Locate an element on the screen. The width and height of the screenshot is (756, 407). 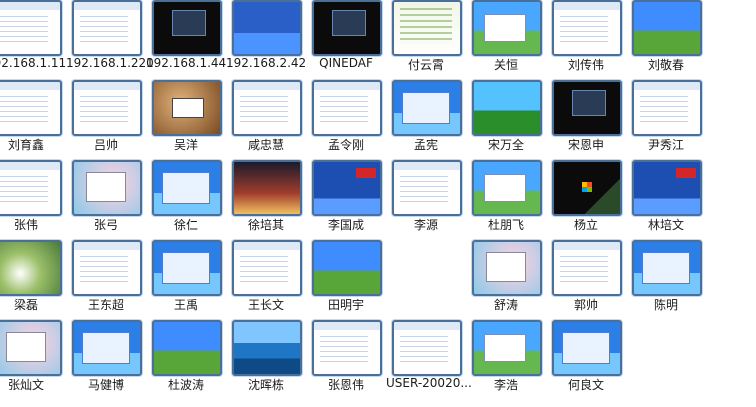
computer-name-label: 张灿文 is located at coordinates (25, 385).